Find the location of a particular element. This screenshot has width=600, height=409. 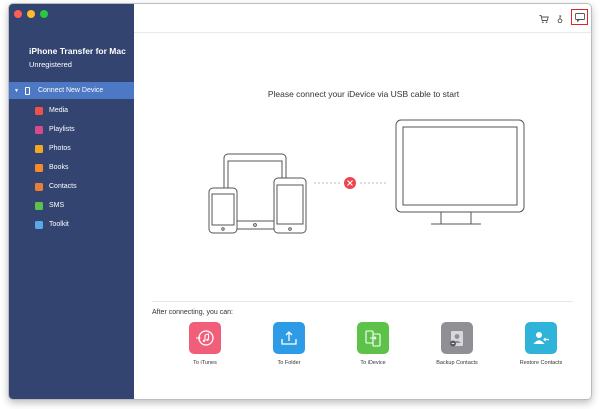

expand-triangle-icon: ▼ is located at coordinates (16, 91).